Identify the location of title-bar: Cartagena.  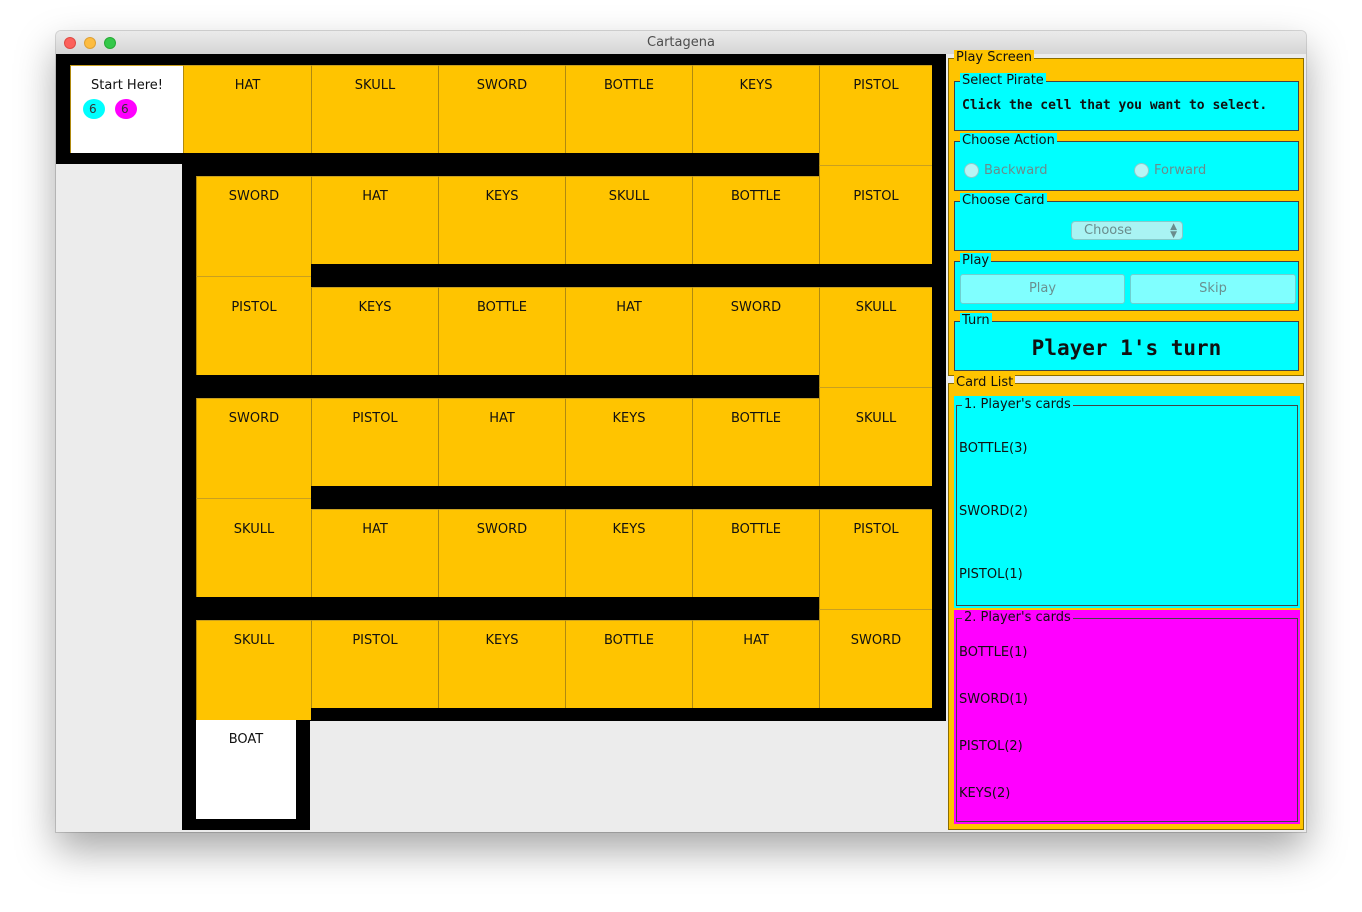
(681, 43).